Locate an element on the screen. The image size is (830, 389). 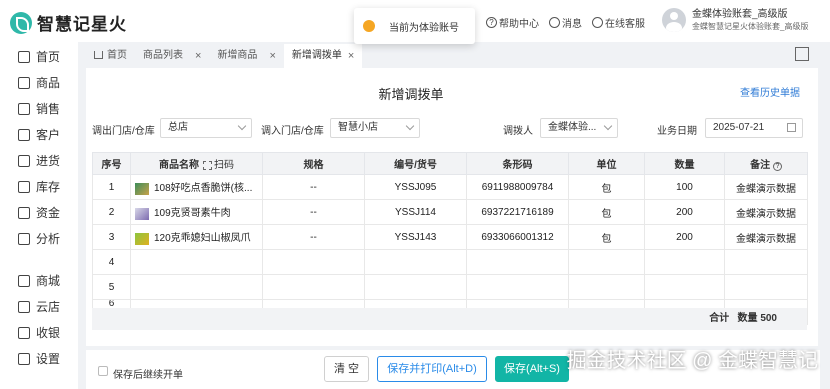
goods-name-cell: 109克贤哥素牛肉 is located at coordinates (196, 212).